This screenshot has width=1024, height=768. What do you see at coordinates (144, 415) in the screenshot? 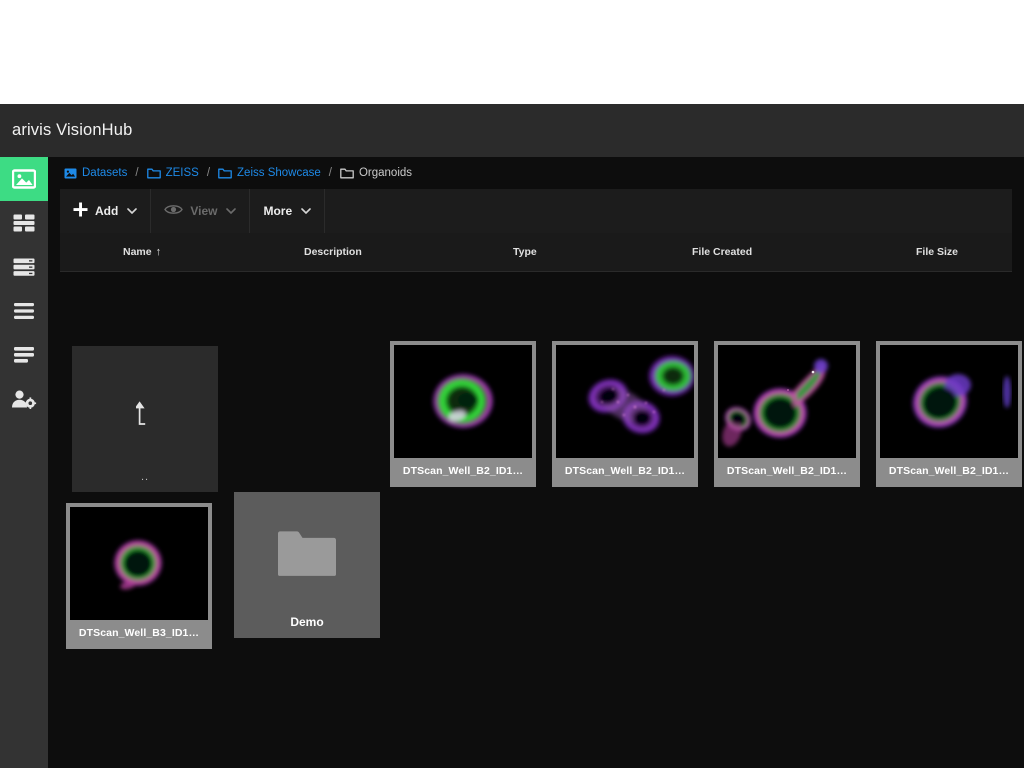
I see `arrow-up-icon` at bounding box center [144, 415].